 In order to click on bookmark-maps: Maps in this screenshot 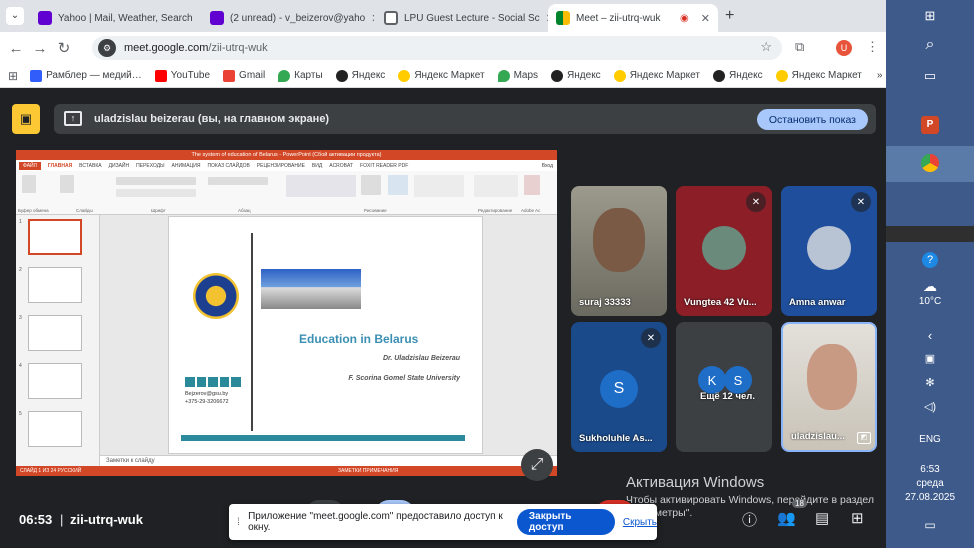, I will do `click(518, 75)`.